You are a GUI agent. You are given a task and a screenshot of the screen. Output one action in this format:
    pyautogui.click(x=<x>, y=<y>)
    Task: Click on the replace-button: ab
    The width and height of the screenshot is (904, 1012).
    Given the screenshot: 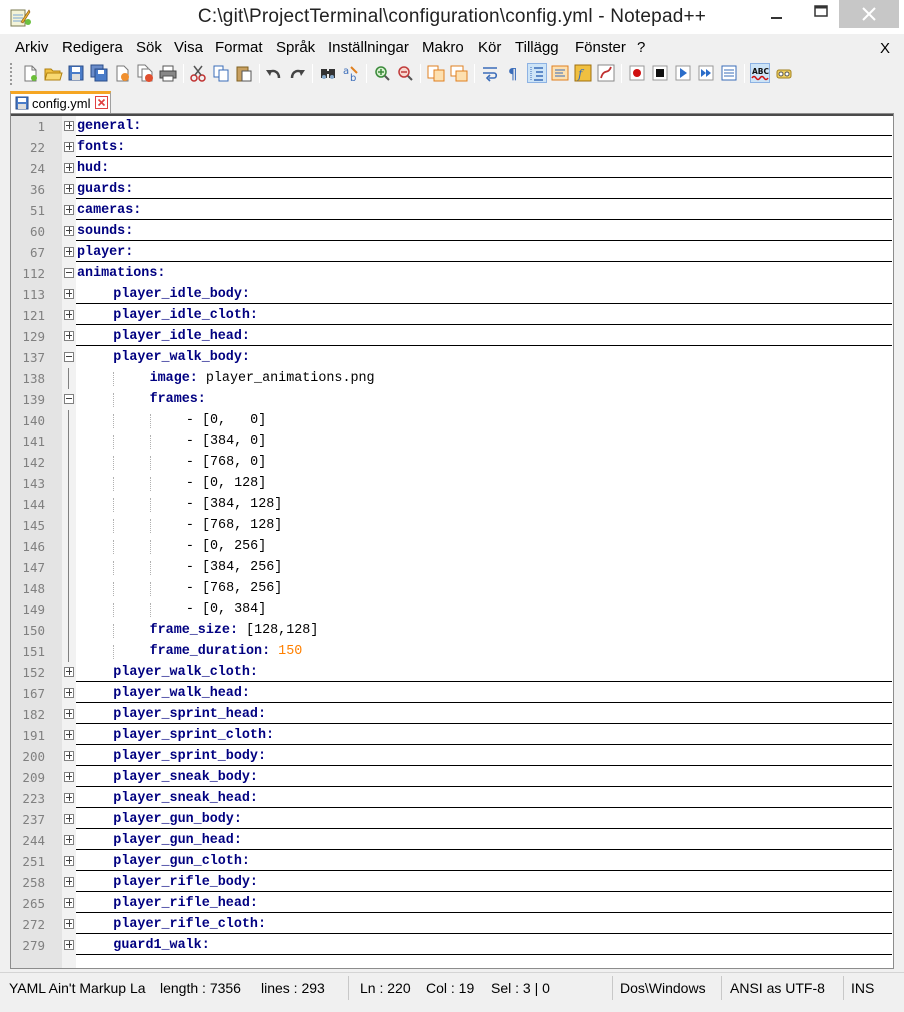 What is the action you would take?
    pyautogui.click(x=351, y=73)
    